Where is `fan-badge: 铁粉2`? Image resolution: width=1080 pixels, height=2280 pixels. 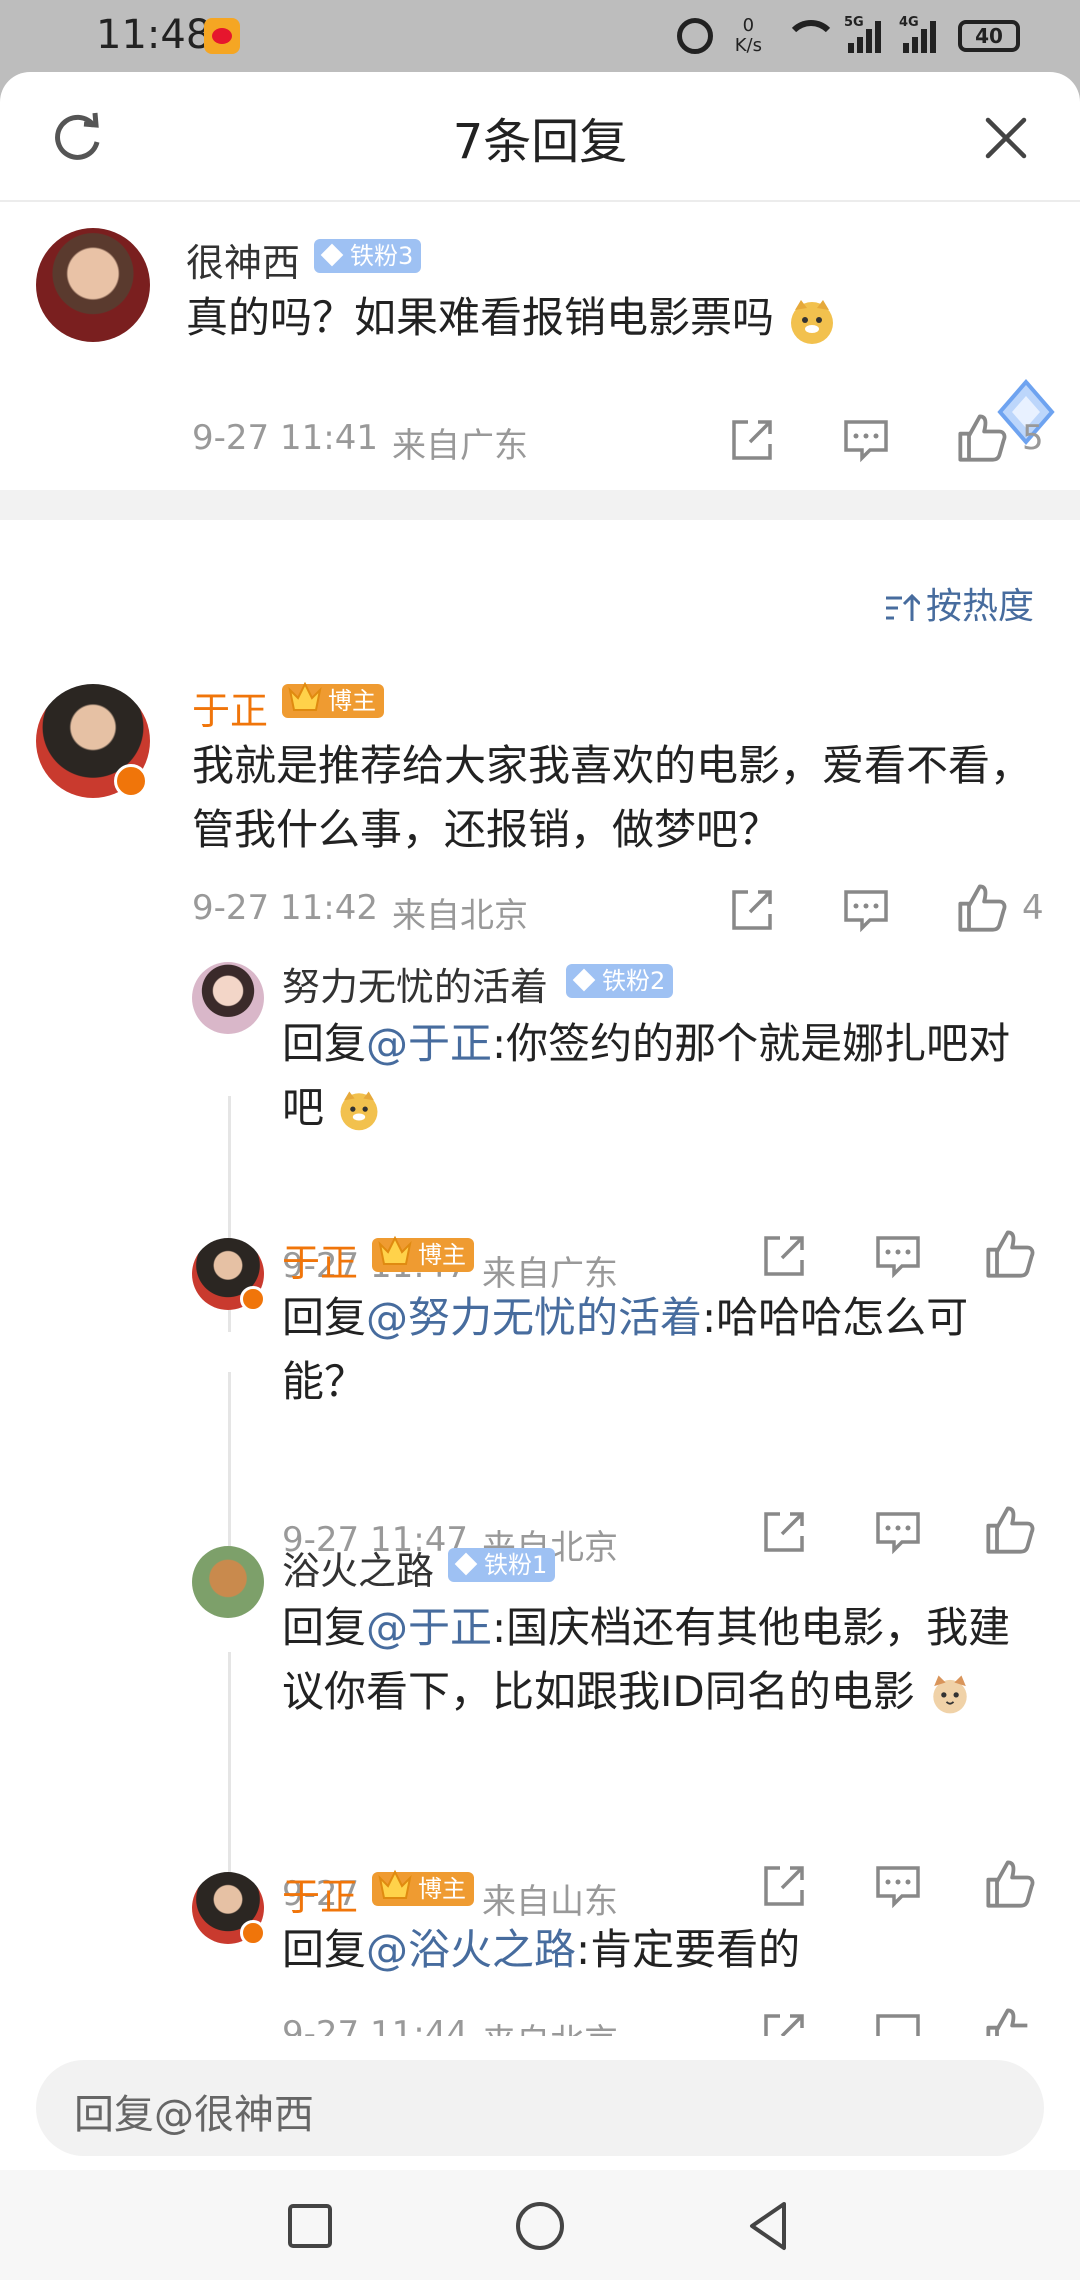
fan-badge: 铁粉2 is located at coordinates (620, 981).